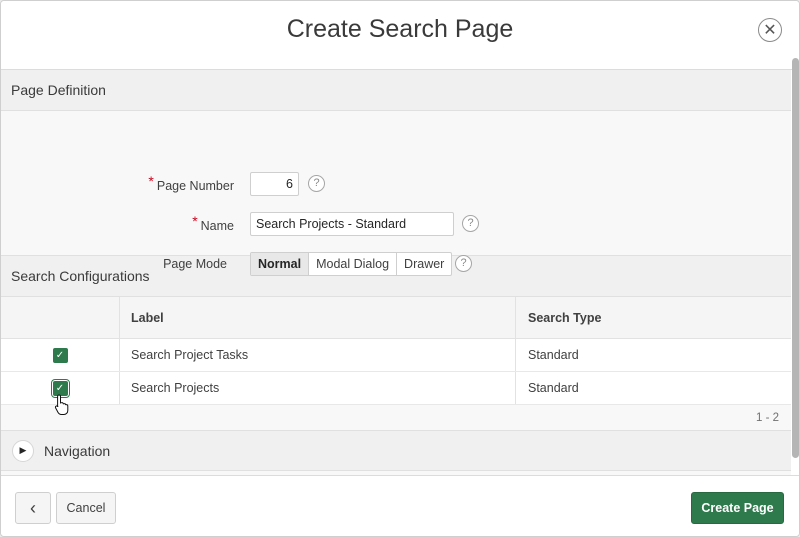 The width and height of the screenshot is (800, 537). What do you see at coordinates (396, 90) in the screenshot?
I see `page-definition-heading: Page Definition` at bounding box center [396, 90].